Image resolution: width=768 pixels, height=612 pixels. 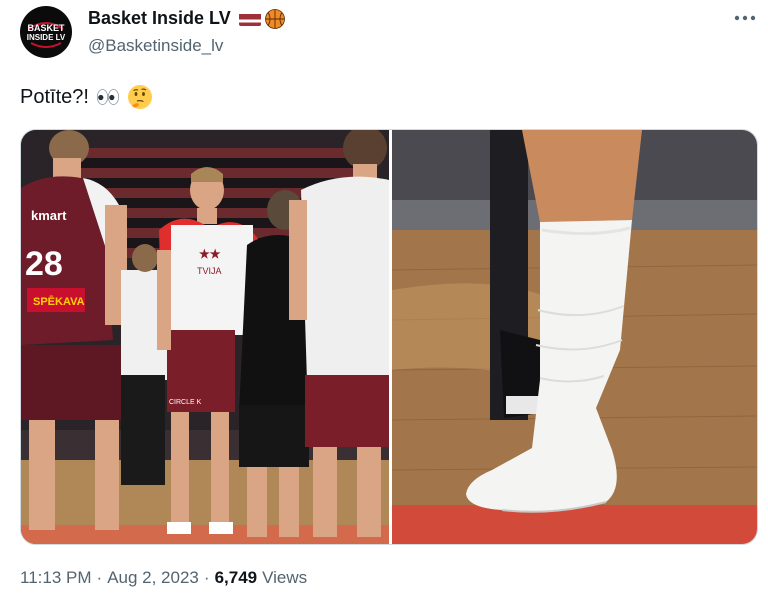 What do you see at coordinates (46, 37) in the screenshot?
I see `svg-text: INSIDE LV` at bounding box center [46, 37].